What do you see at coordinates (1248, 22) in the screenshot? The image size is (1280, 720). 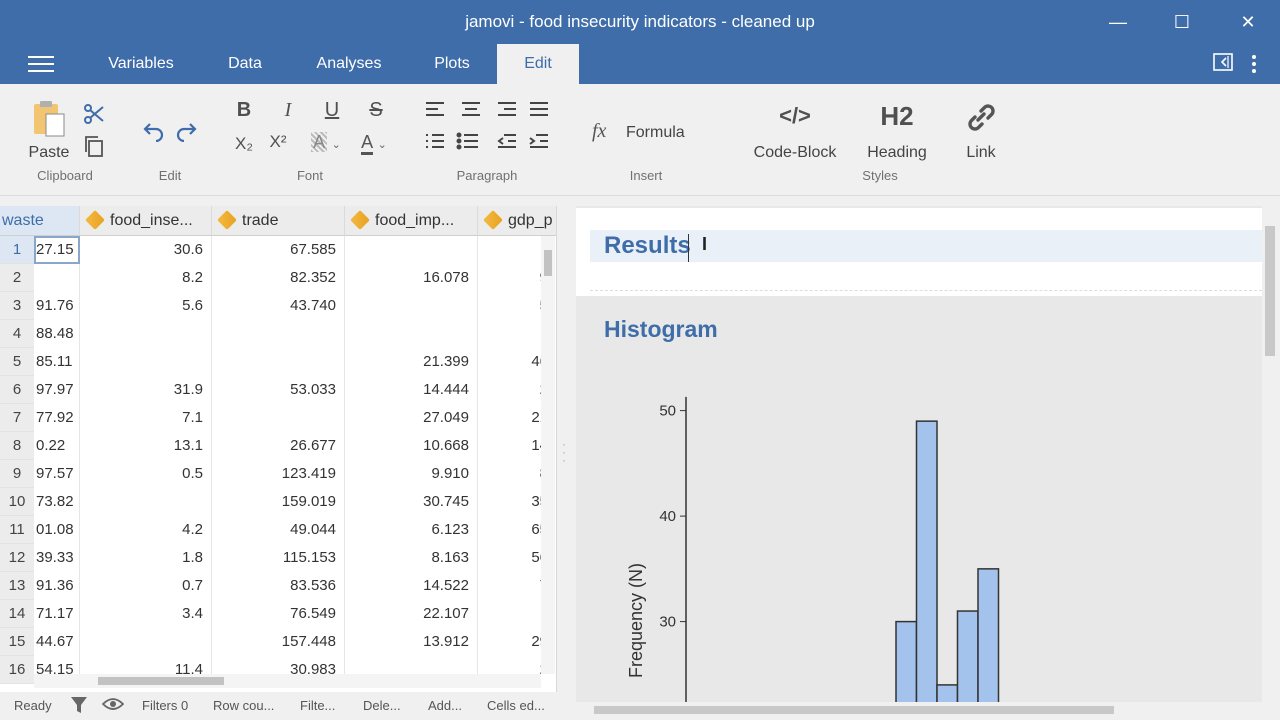 I see `close-button: ✕` at bounding box center [1248, 22].